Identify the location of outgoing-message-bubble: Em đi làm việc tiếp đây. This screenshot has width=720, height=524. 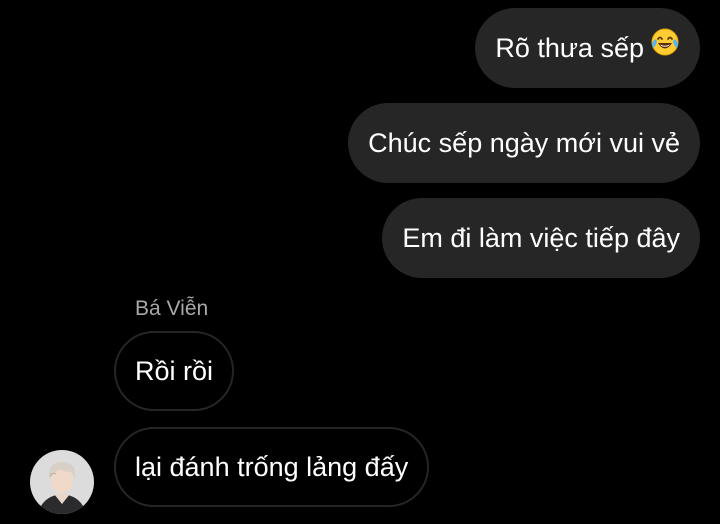
(541, 238).